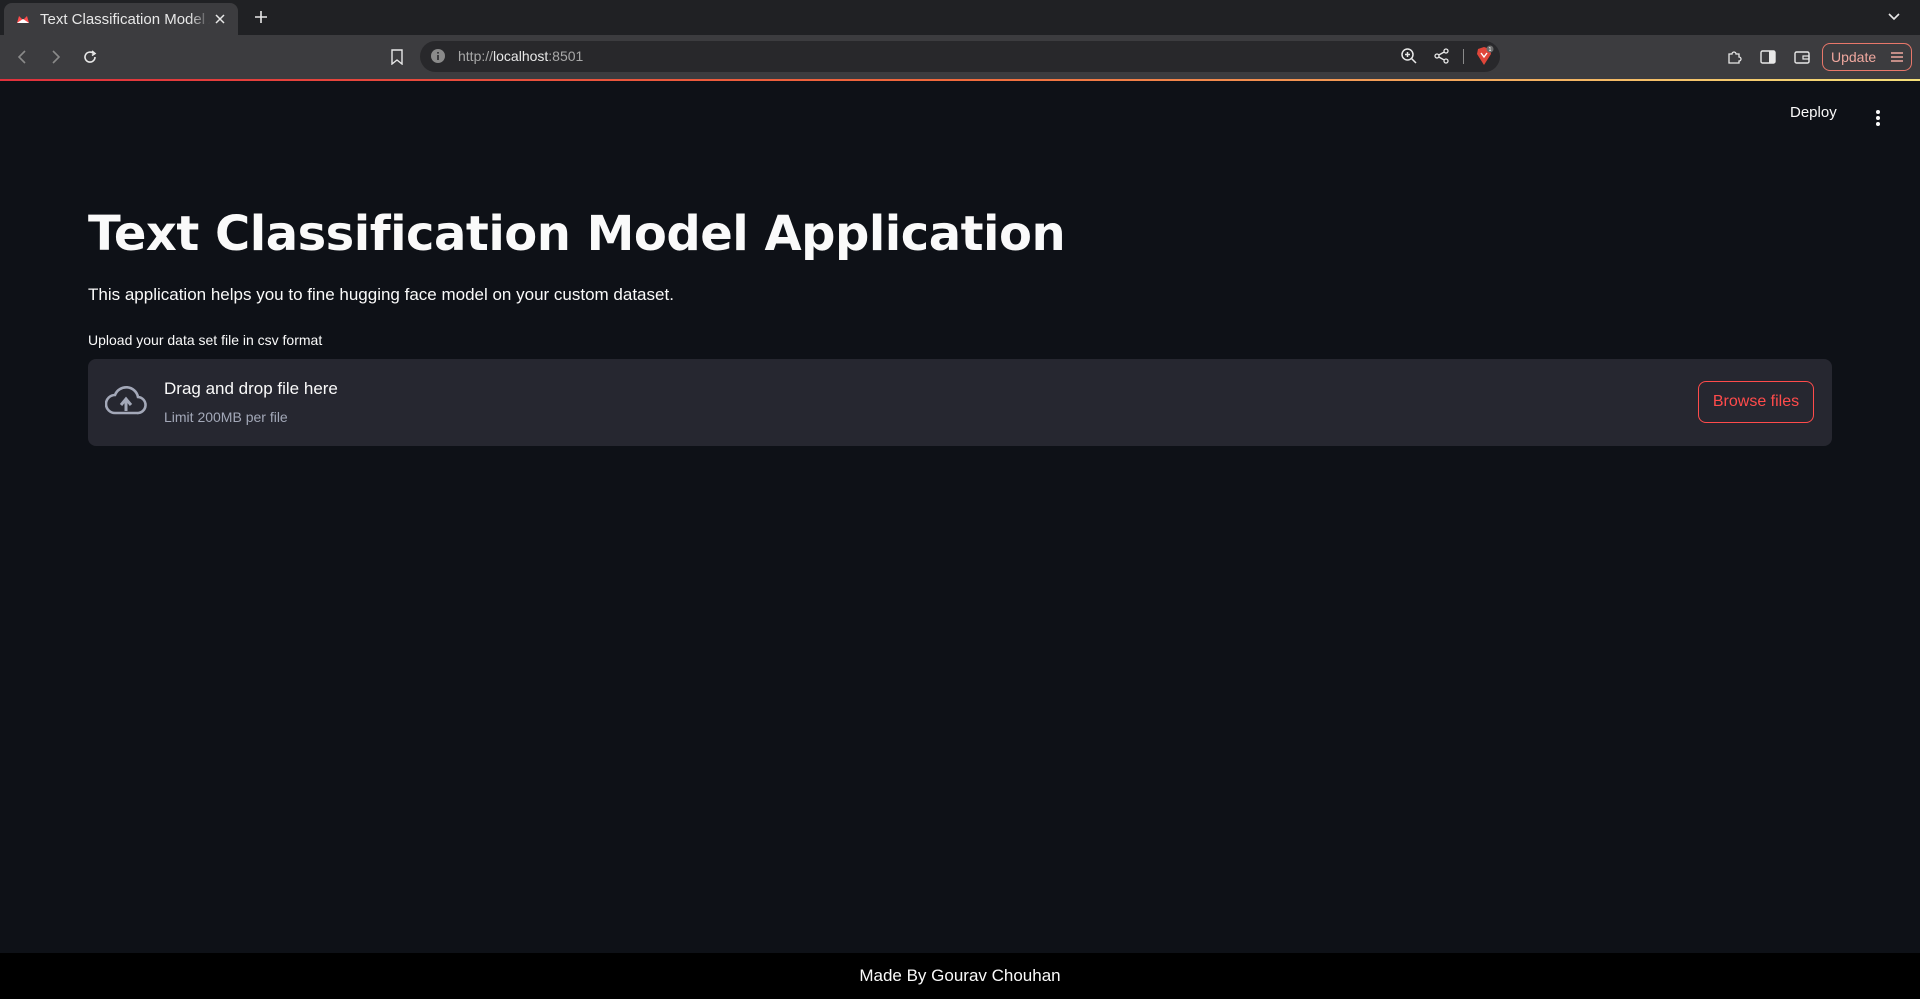 The image size is (1920, 999). What do you see at coordinates (251, 388) in the screenshot?
I see `dropzone-instructions: Drag and drop file here` at bounding box center [251, 388].